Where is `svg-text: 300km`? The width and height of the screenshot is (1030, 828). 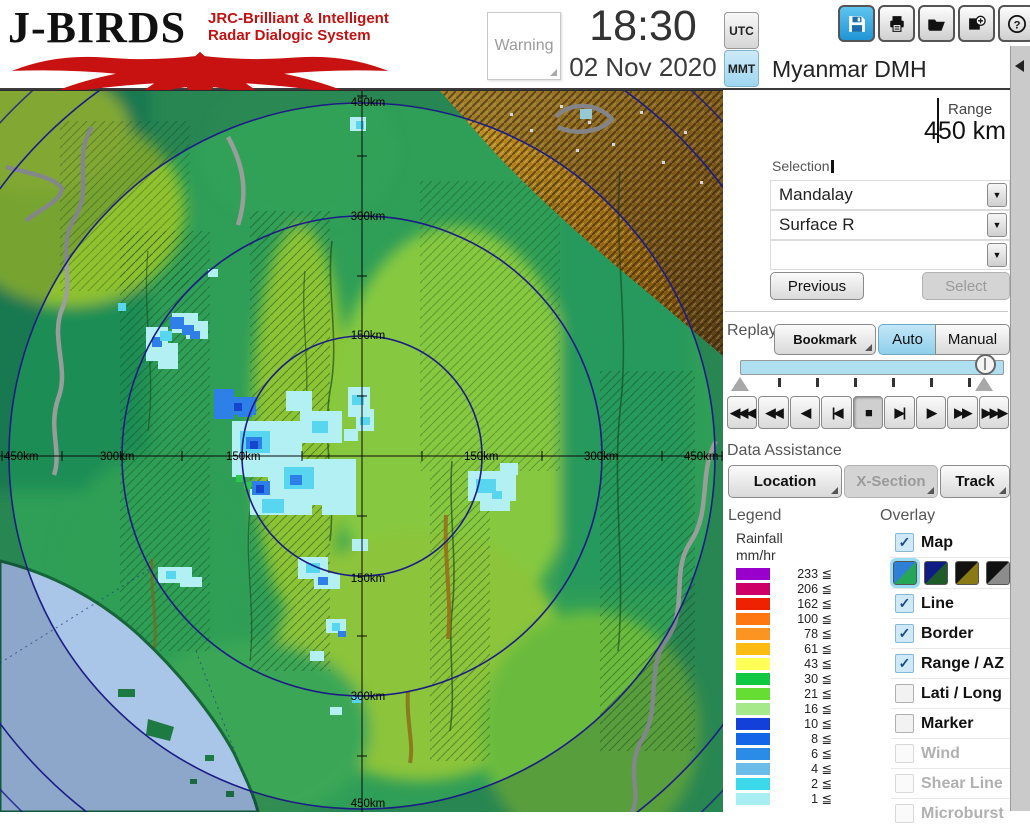 svg-text: 300km is located at coordinates (368, 217).